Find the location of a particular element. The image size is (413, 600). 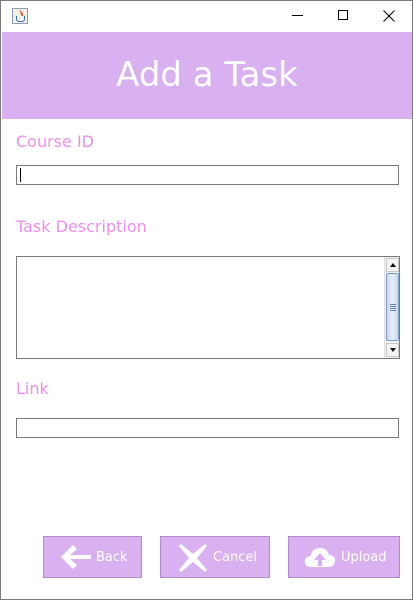

cancel-button-label: Cancel is located at coordinates (235, 557).